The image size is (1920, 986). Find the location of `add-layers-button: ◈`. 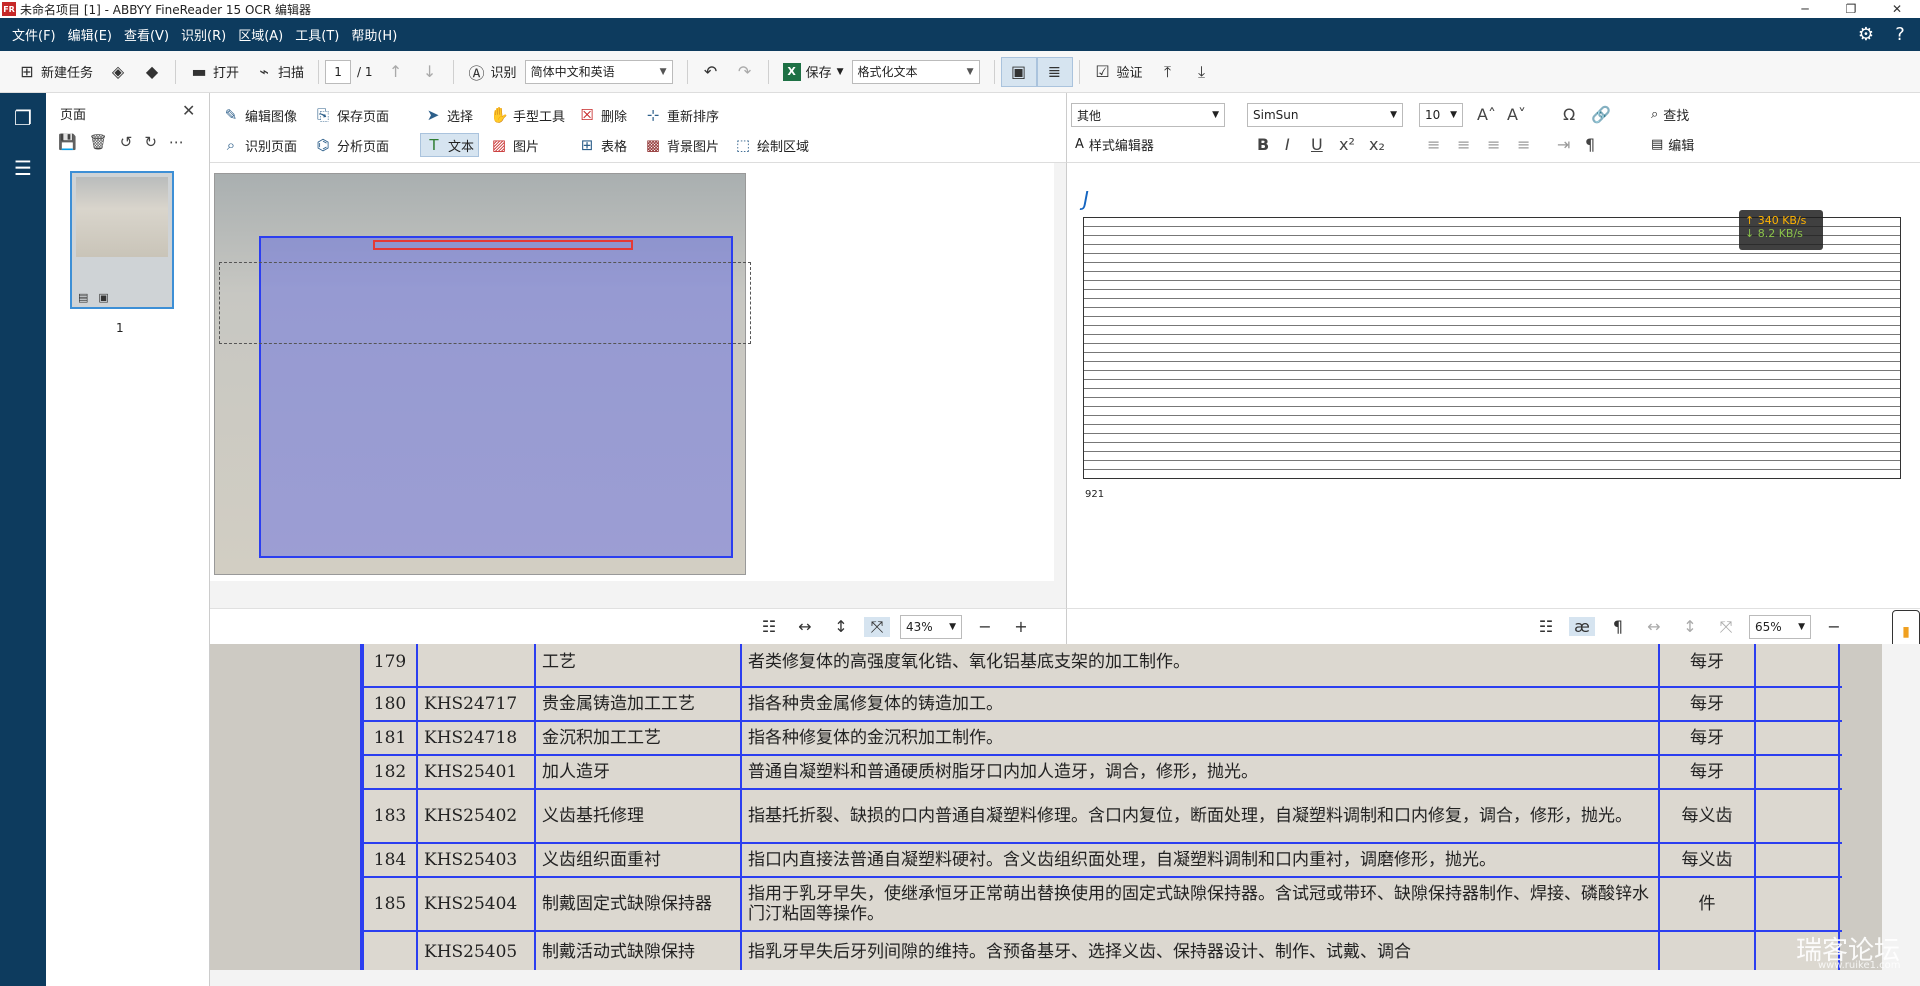

add-layers-button: ◈ is located at coordinates (118, 72).